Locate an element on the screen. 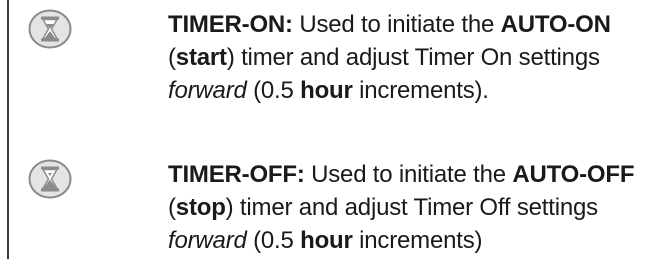 The image size is (654, 259). mode-label: AUTO-OFF is located at coordinates (573, 174).